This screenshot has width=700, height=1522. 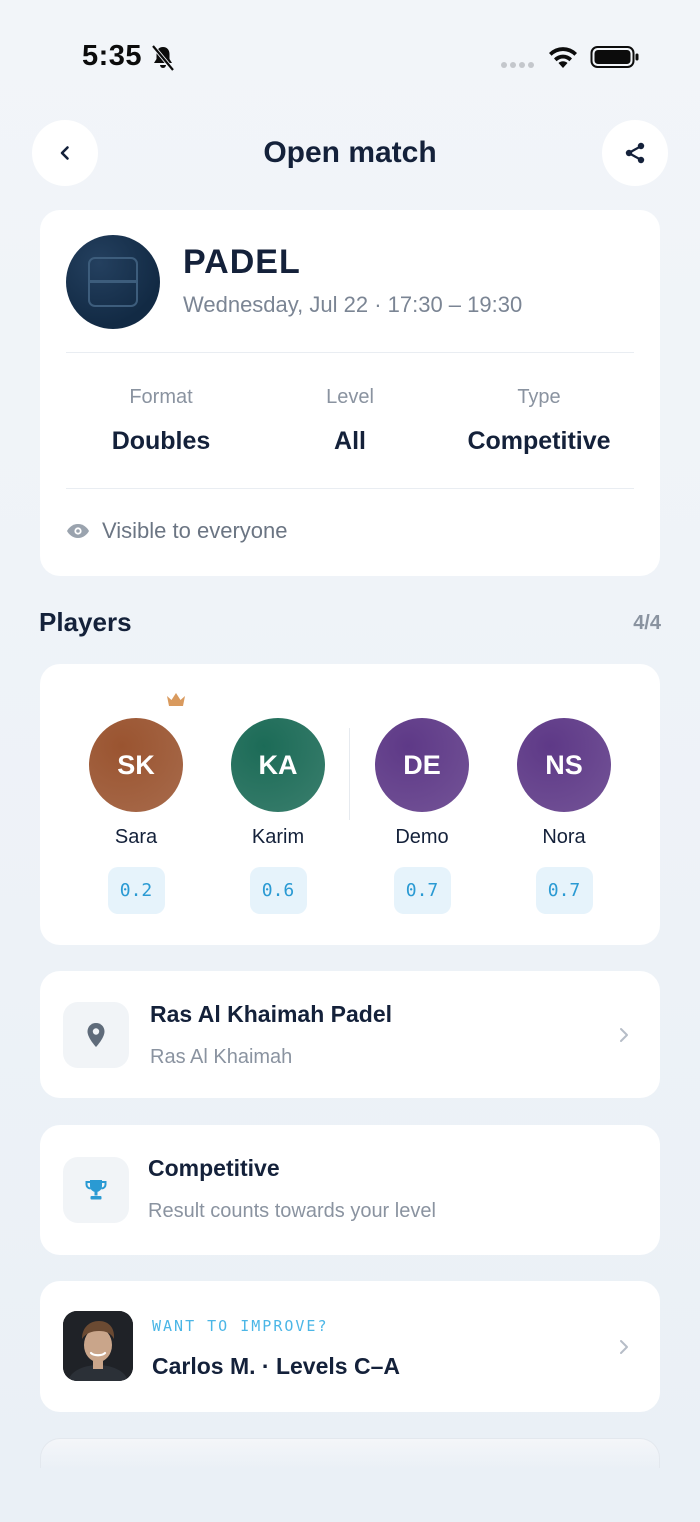 I want to click on battery-icon, so click(x=614, y=57).